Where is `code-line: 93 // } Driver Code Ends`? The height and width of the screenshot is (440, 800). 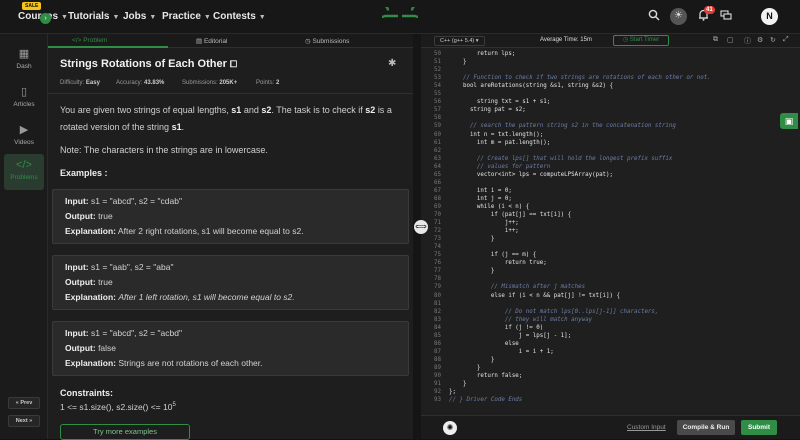 code-line: 93 // } Driver Code Ends is located at coordinates (610, 400).